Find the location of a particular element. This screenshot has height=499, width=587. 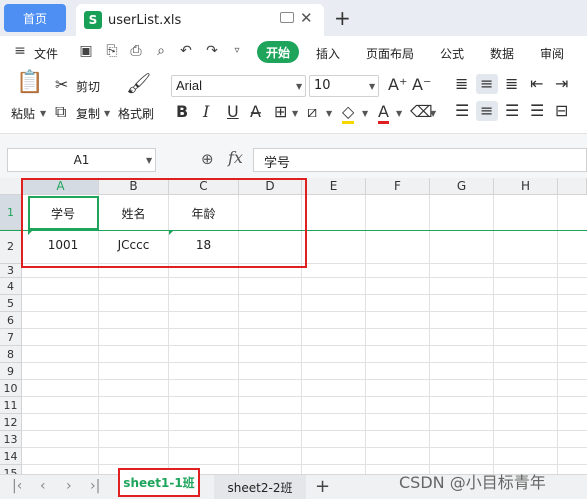

pattern-dropdown-icon: ▼ is located at coordinates (329, 113).